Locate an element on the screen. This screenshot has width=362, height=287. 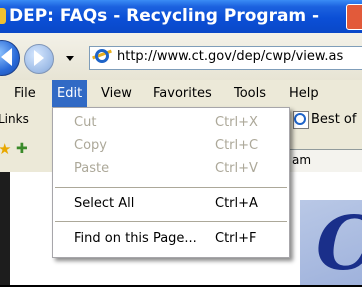
forward-arrow-icon is located at coordinates (39, 58).